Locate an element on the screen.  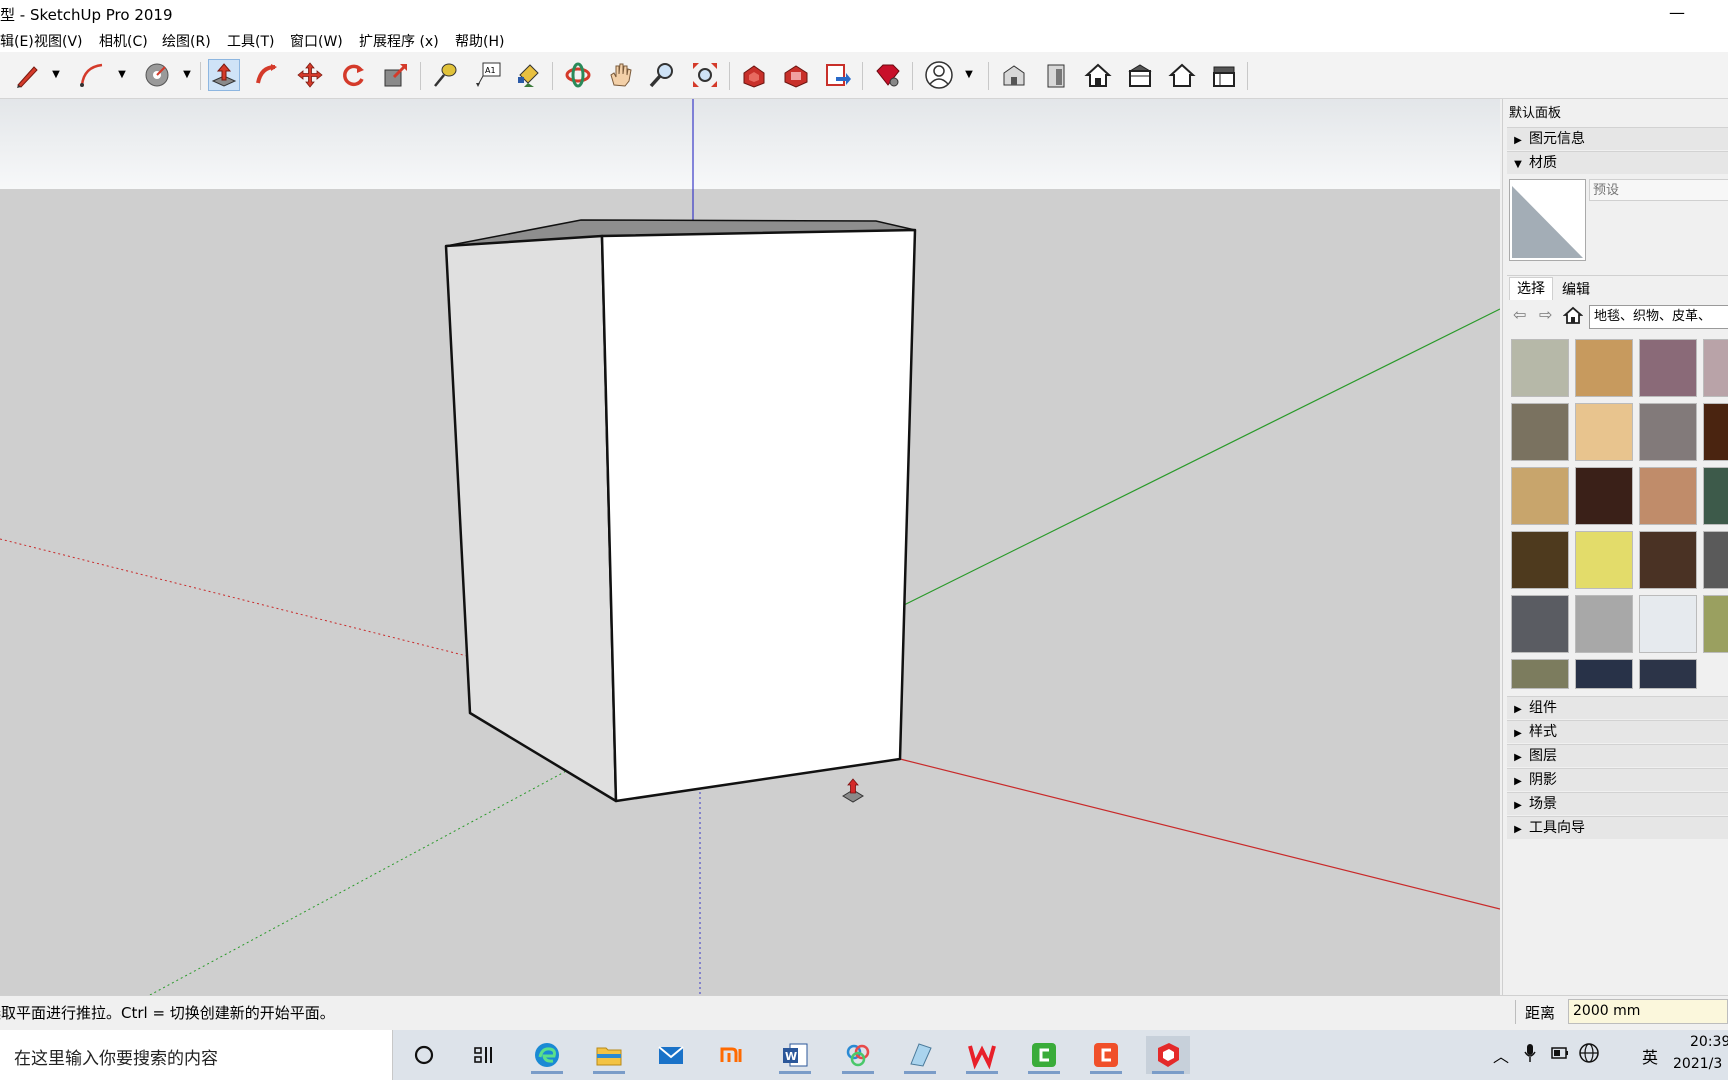
top-view-icon is located at coordinates (1140, 75).